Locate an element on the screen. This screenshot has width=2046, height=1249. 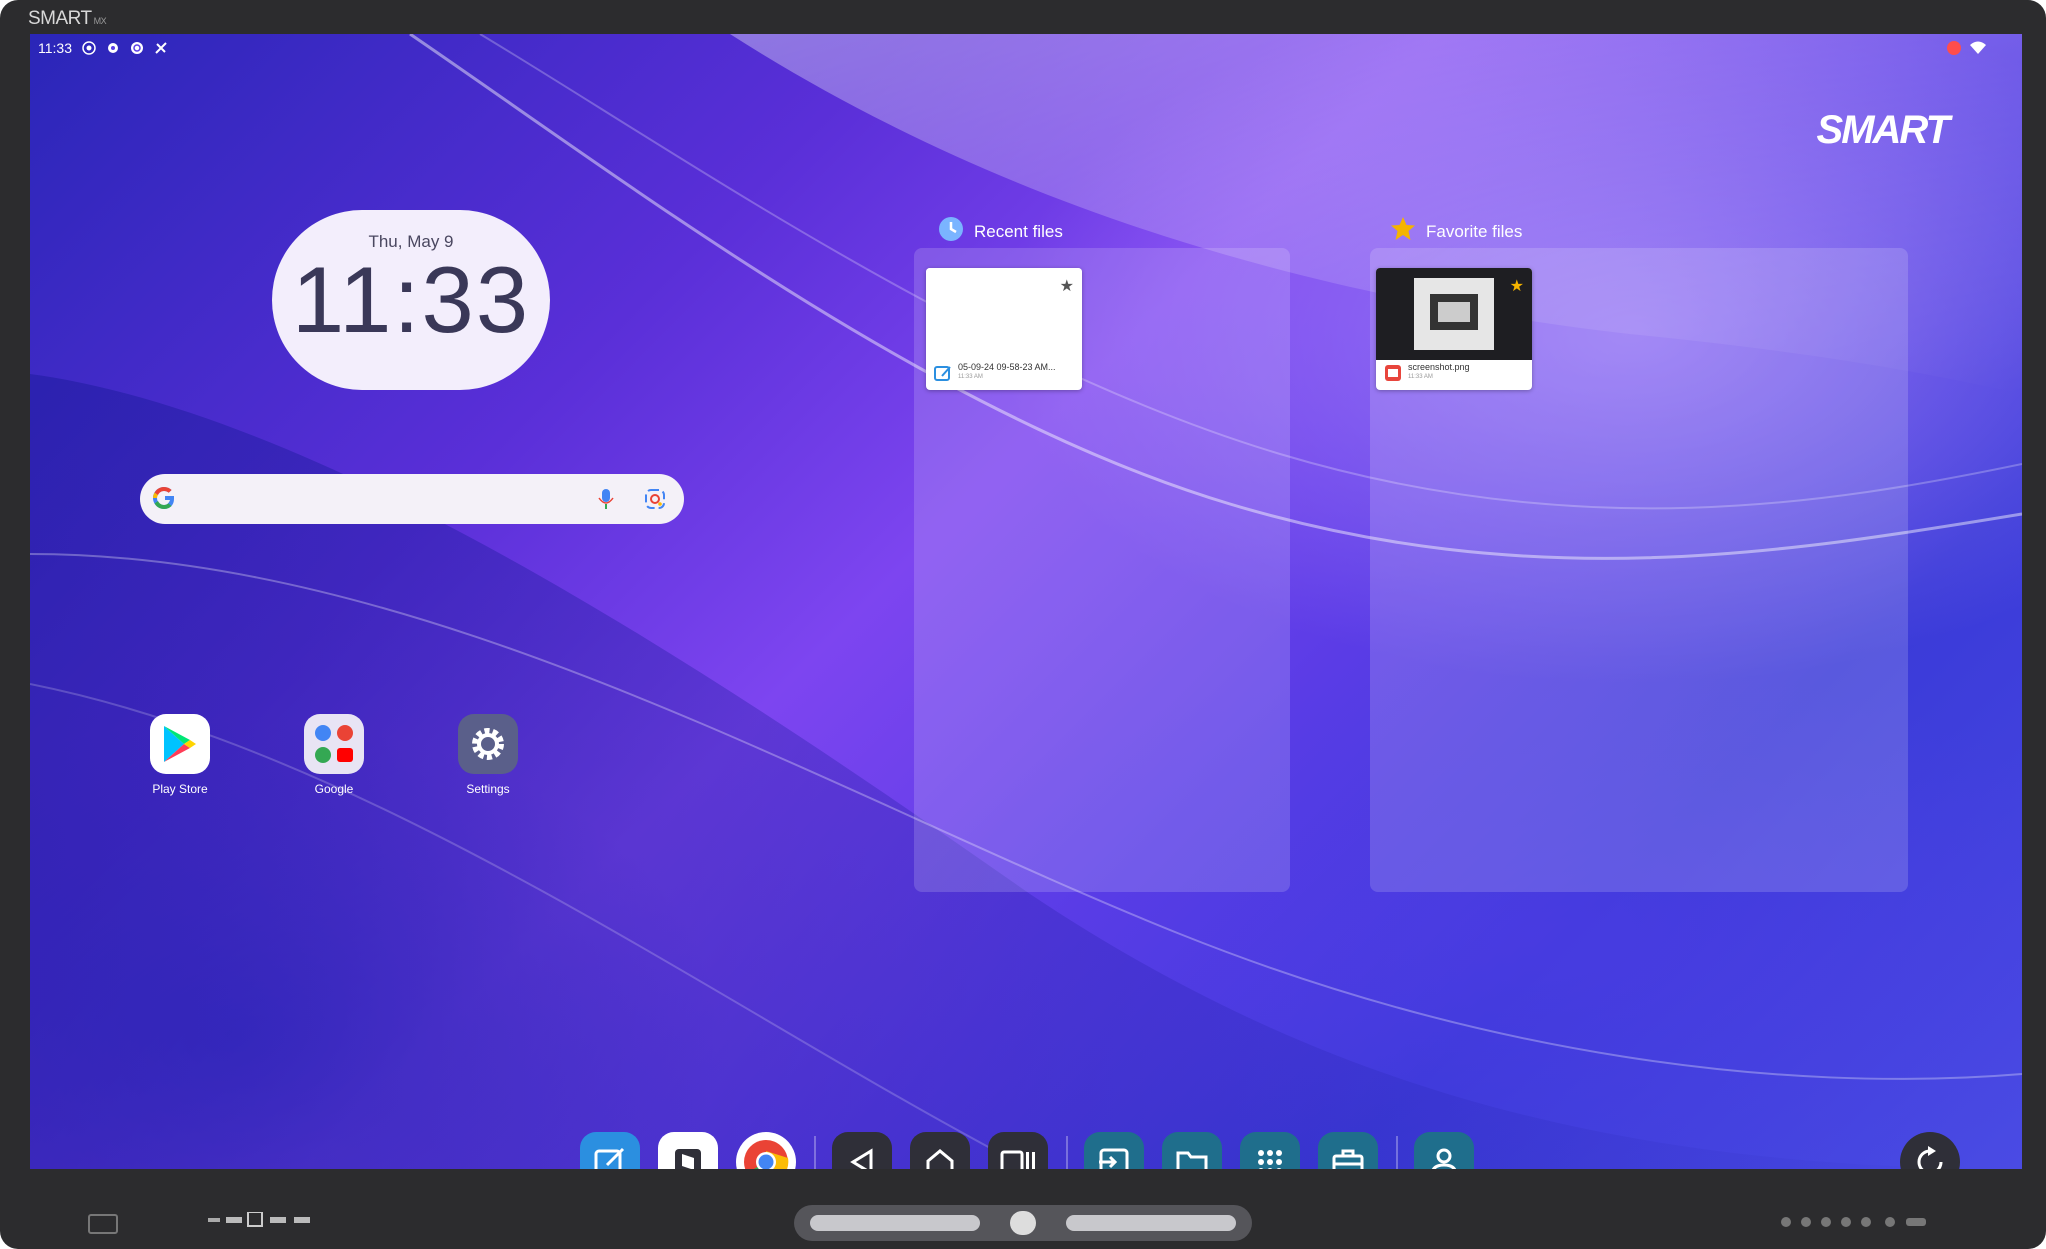
wifi-icon is located at coordinates (1978, 49).